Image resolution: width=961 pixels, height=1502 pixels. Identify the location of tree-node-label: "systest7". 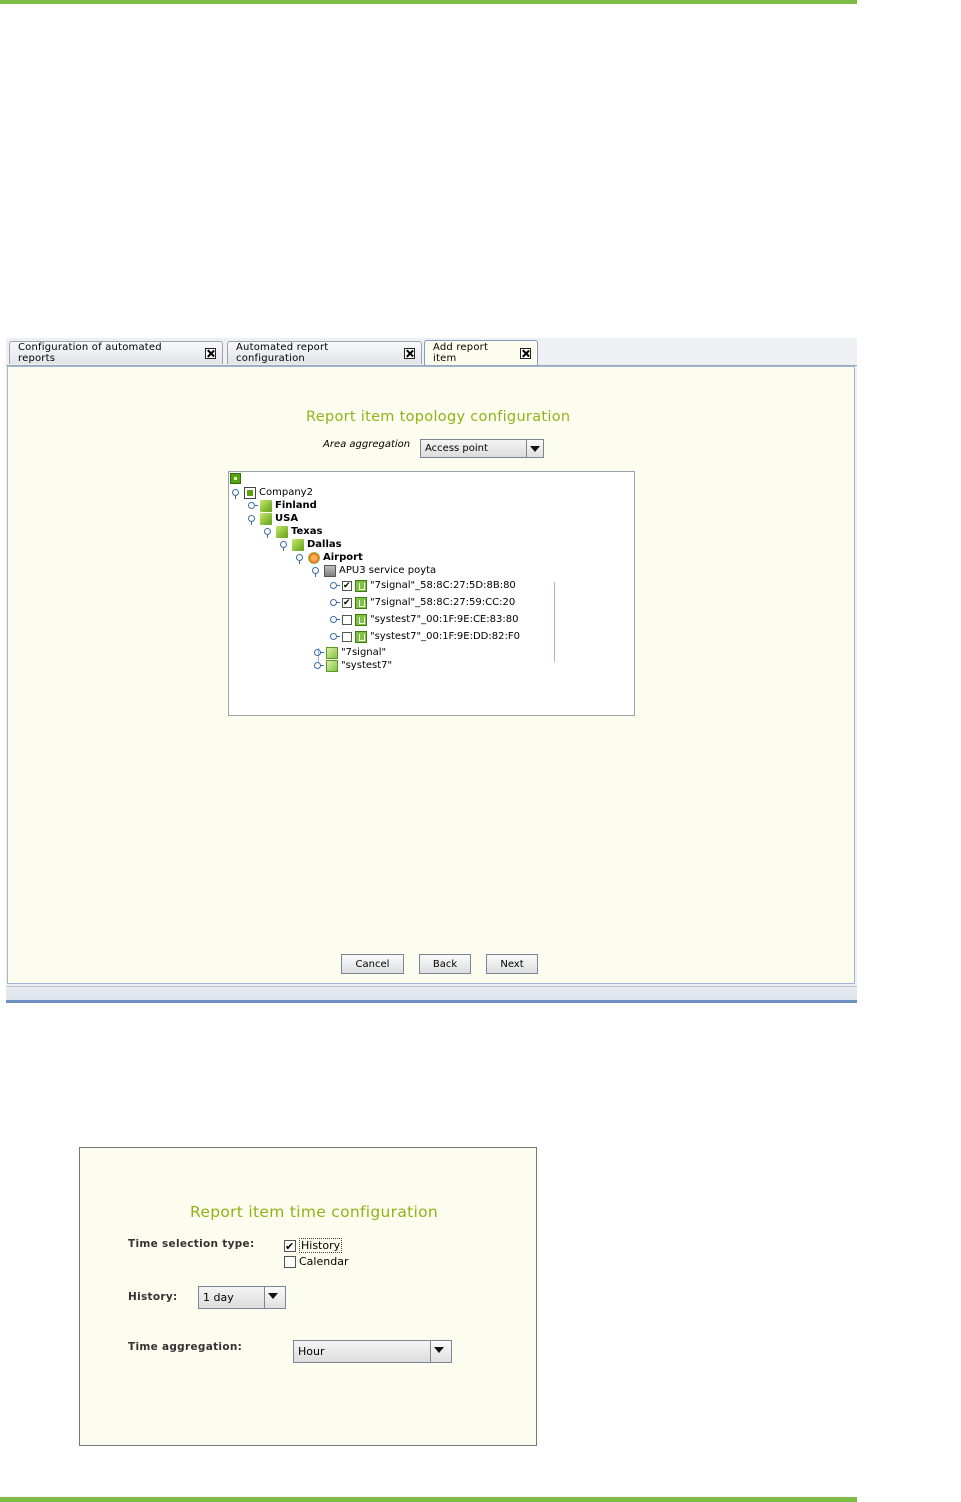
(367, 665).